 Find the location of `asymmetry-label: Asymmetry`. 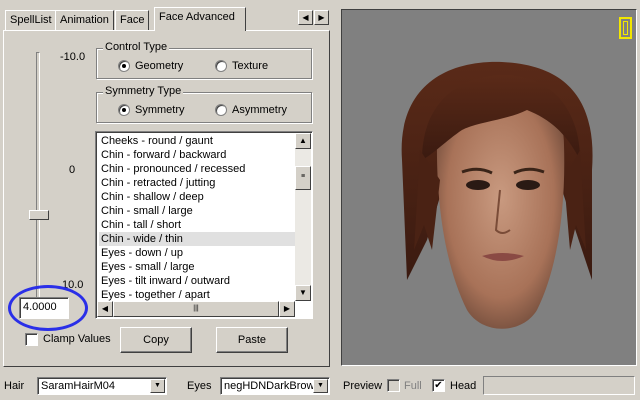

asymmetry-label: Asymmetry is located at coordinates (259, 110).